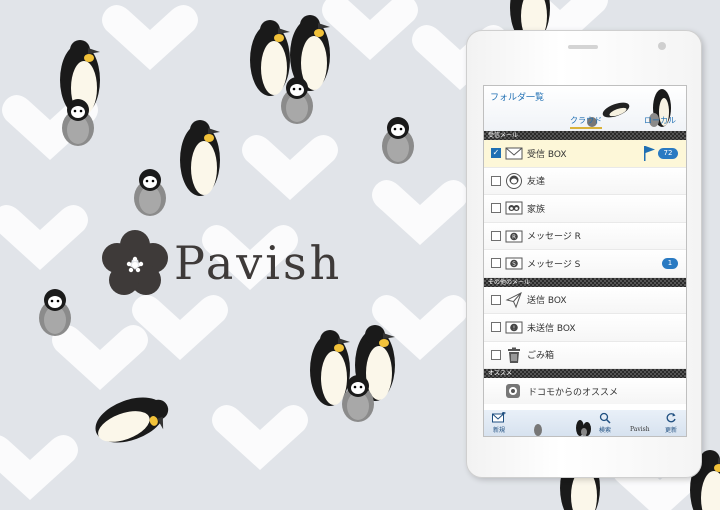 The width and height of the screenshot is (720, 510). I want to click on refresh-label: 更新, so click(670, 430).